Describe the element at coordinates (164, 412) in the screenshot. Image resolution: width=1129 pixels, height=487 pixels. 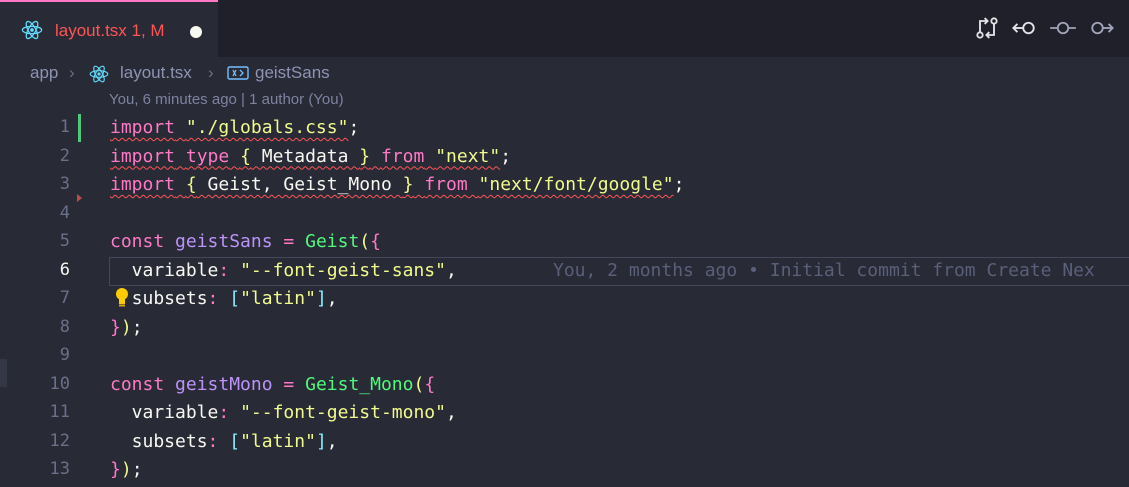
I see `code-token: variable` at that location.